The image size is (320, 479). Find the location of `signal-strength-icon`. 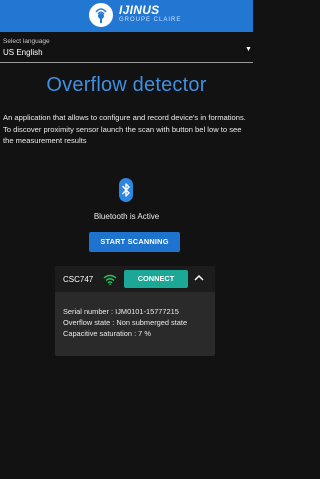

signal-strength-icon is located at coordinates (110, 279).